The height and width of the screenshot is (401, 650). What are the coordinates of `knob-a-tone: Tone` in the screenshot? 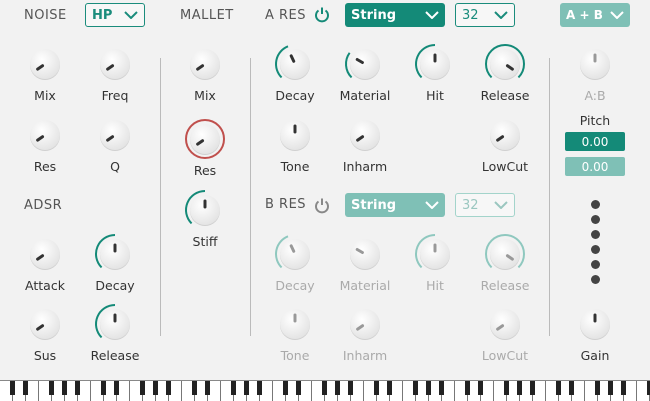 It's located at (295, 148).